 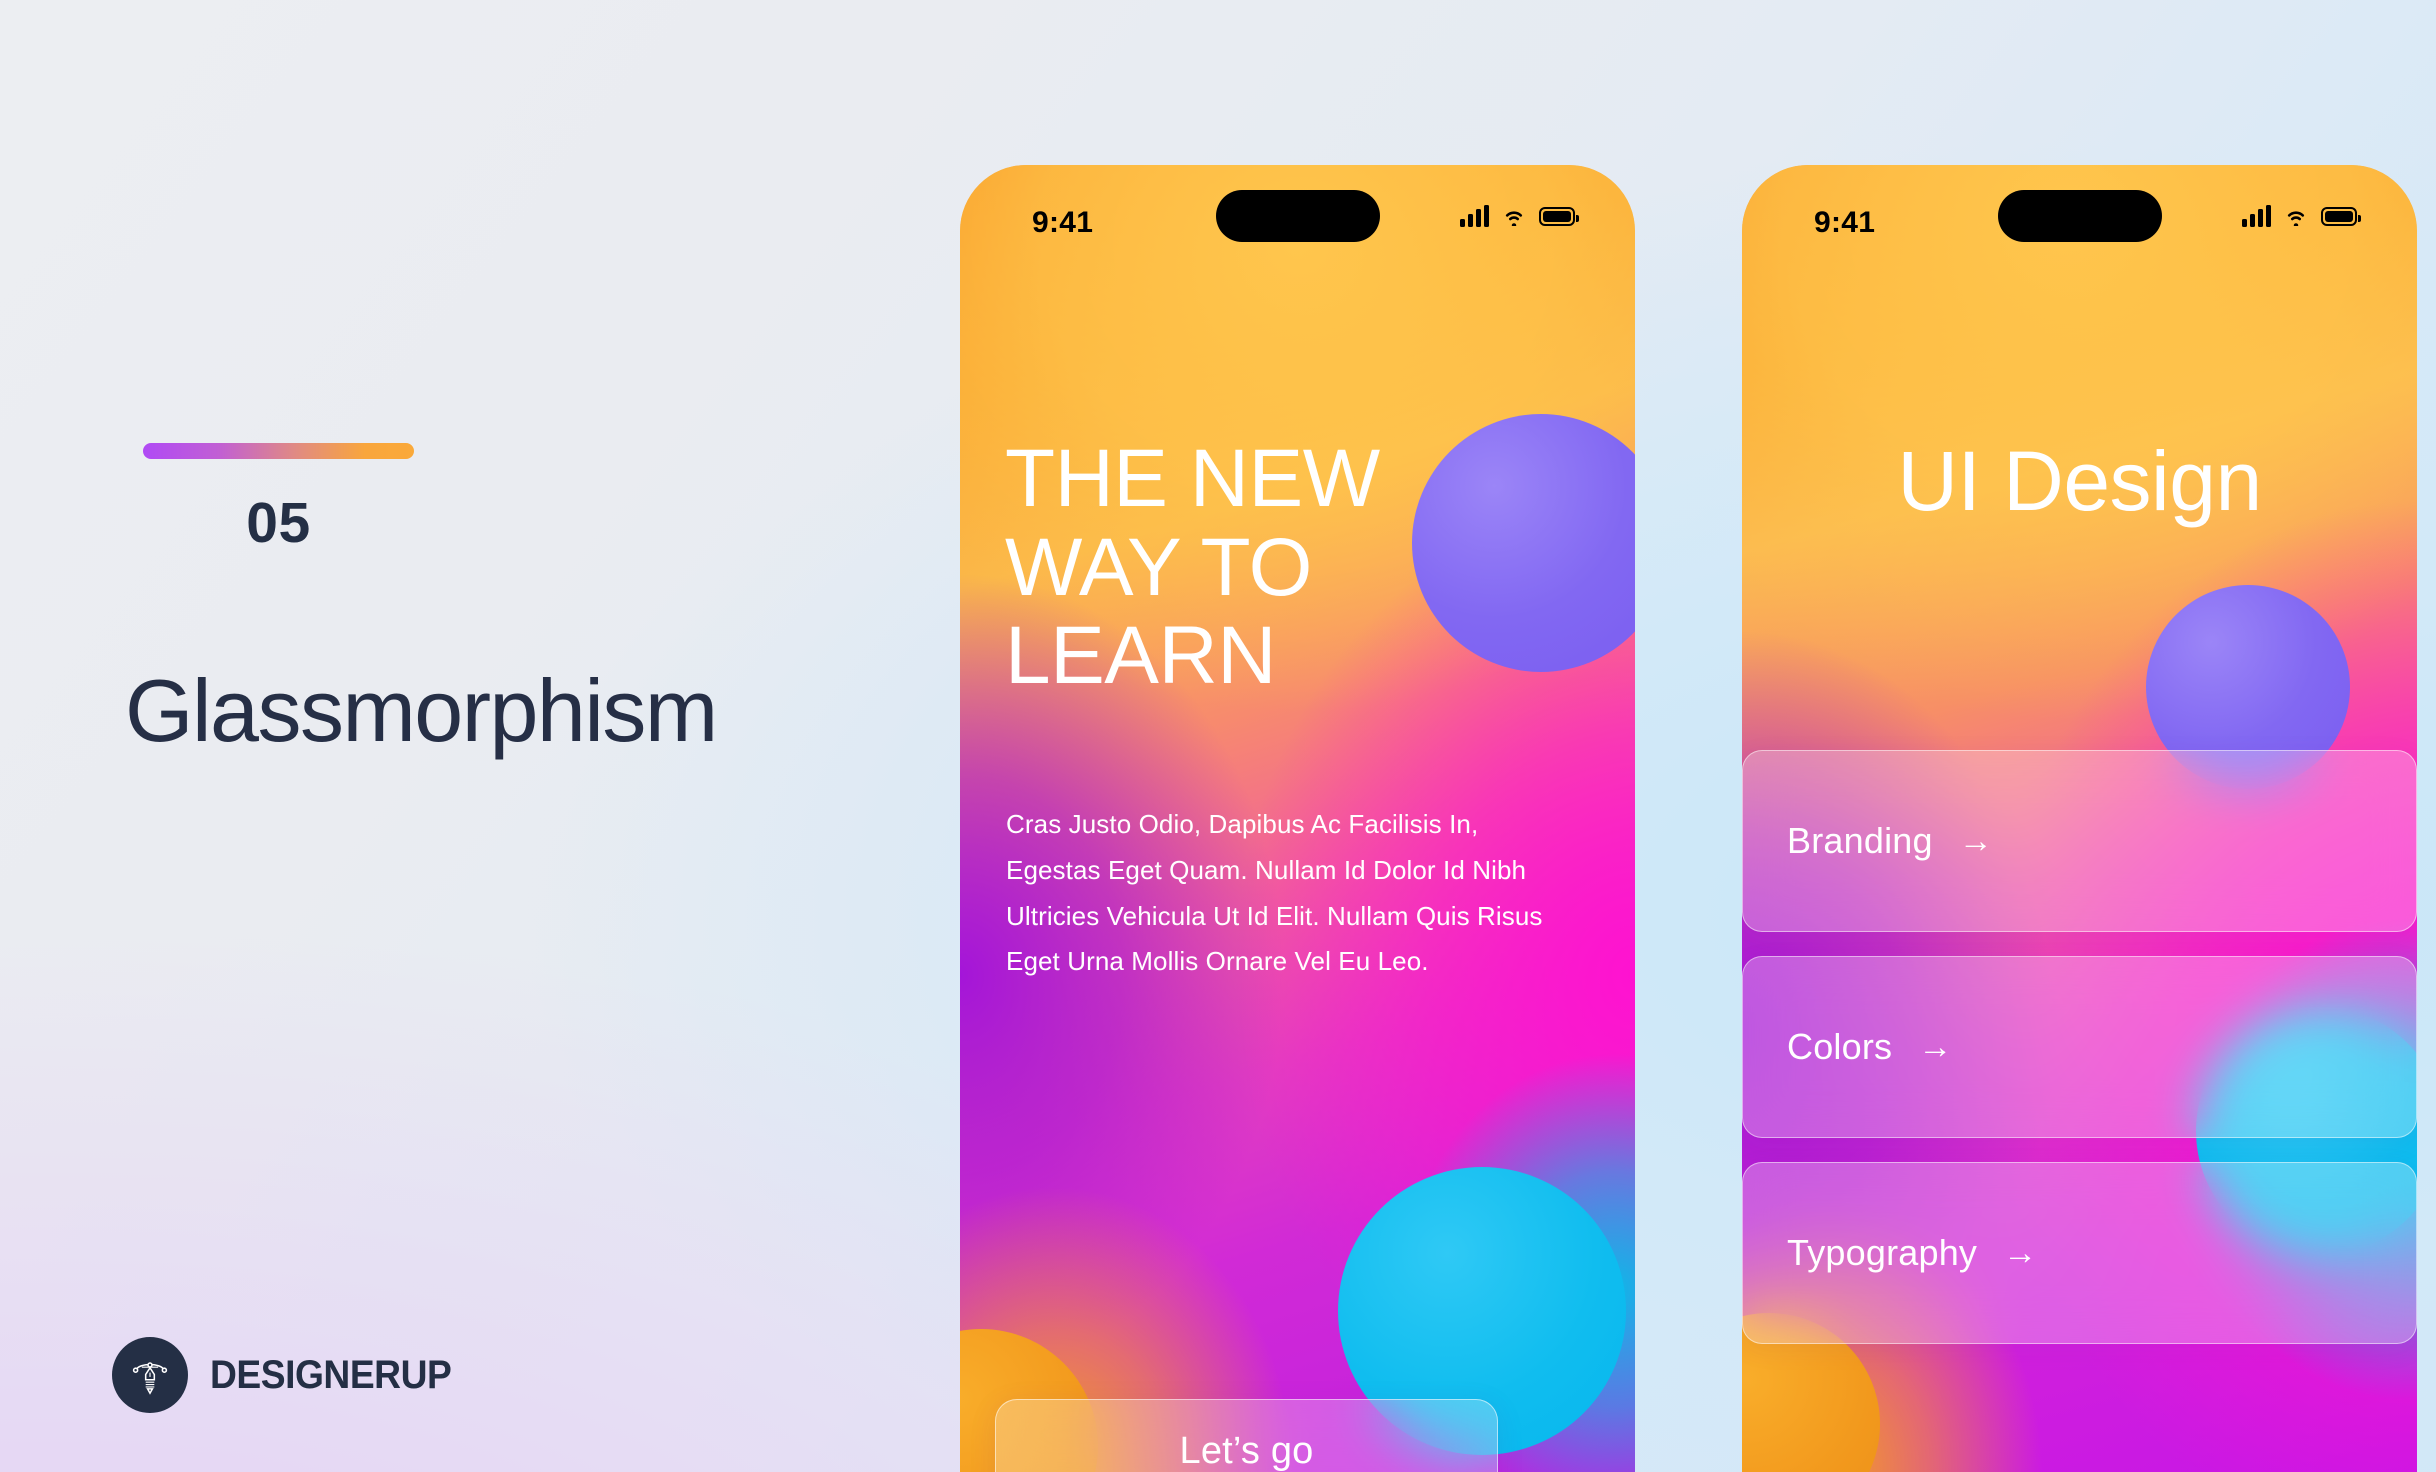 I want to click on category-card-label-row: Branding →, so click(x=1890, y=841).